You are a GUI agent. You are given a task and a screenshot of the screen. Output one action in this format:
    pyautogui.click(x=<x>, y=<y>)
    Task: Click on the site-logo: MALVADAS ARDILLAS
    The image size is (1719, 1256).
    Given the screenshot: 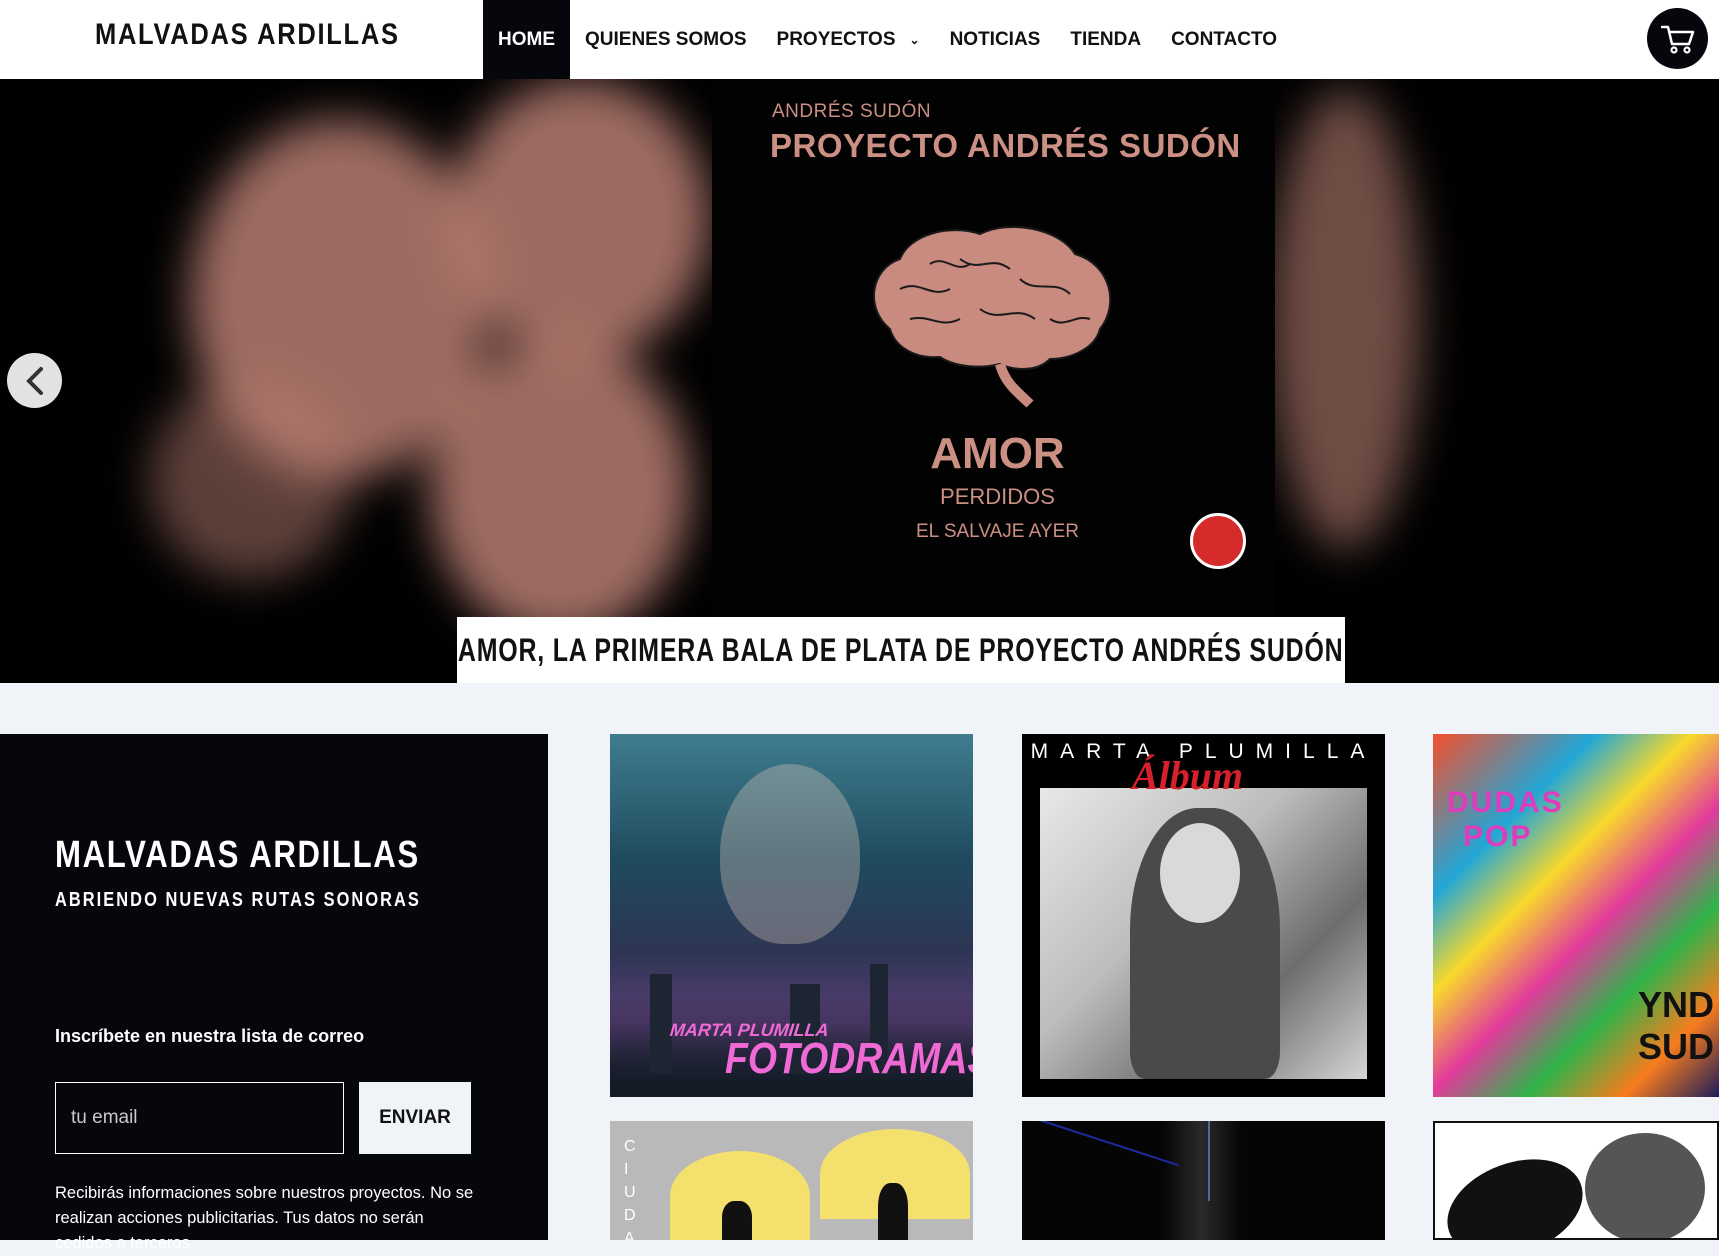 What is the action you would take?
    pyautogui.click(x=247, y=35)
    